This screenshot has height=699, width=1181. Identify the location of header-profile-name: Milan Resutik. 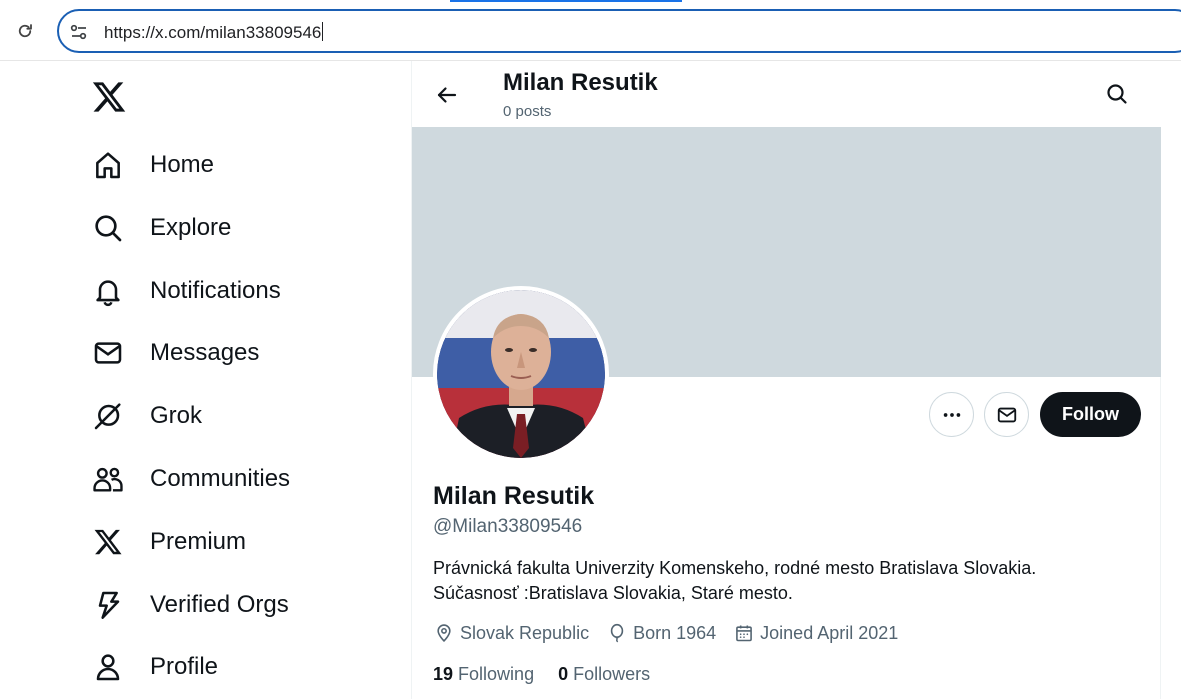
(580, 82).